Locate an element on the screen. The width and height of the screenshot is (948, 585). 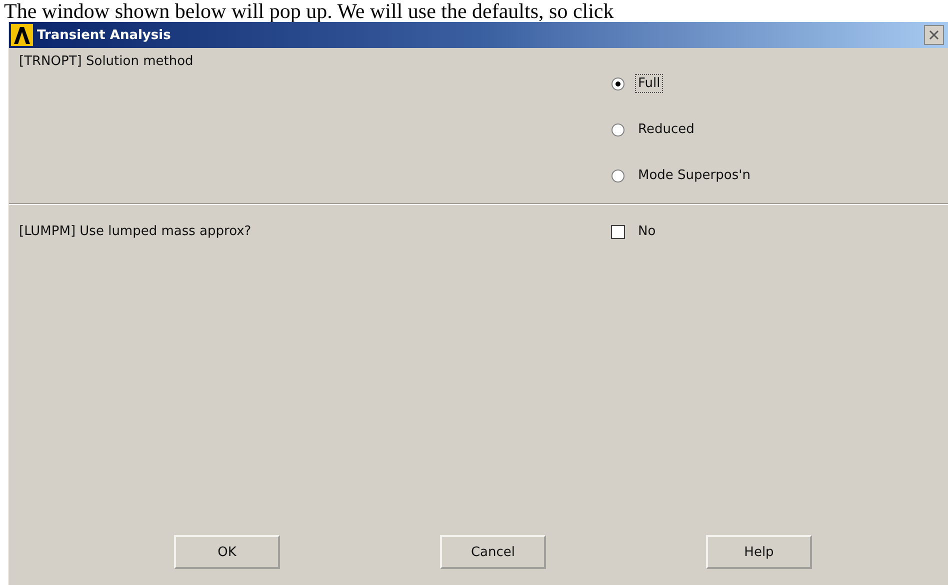
window-title: Transient Analysis is located at coordinates (104, 35).